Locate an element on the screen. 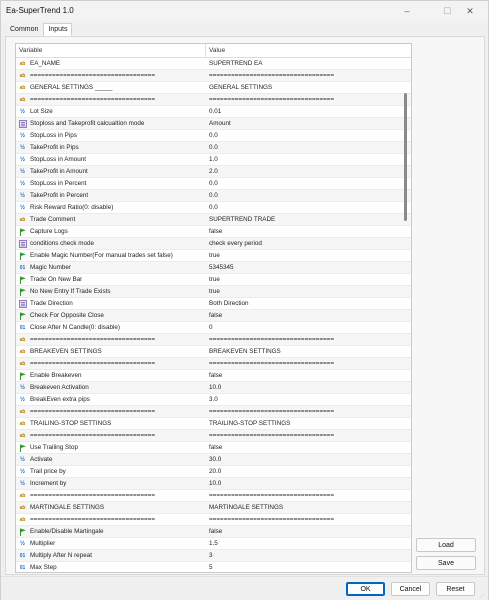 The image size is (489, 600). value-cell: check every period is located at coordinates (308, 243).